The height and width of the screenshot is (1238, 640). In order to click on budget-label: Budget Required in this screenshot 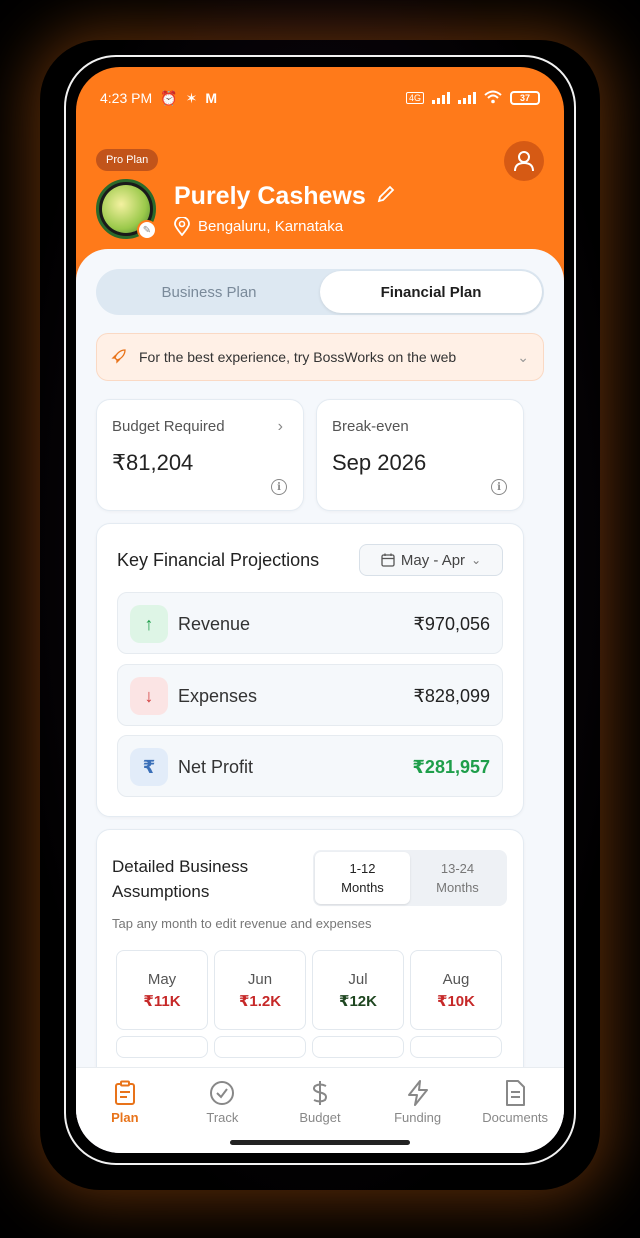, I will do `click(168, 426)`.